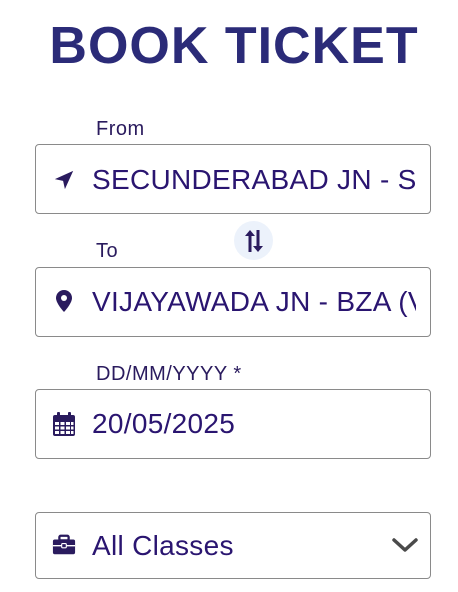  Describe the element at coordinates (405, 545) in the screenshot. I see `chevron-down-icon` at that location.